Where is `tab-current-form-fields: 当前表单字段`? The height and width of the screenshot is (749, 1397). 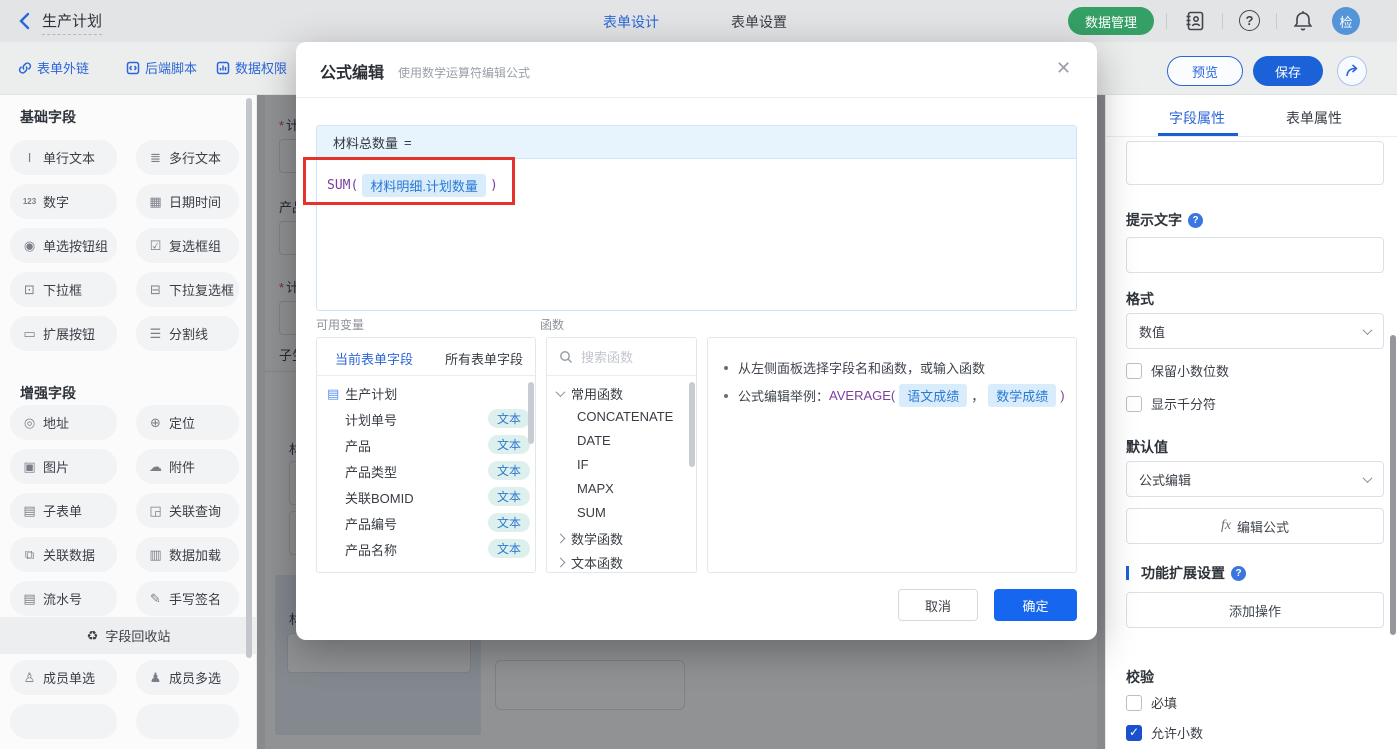 tab-current-form-fields: 当前表单字段 is located at coordinates (374, 358).